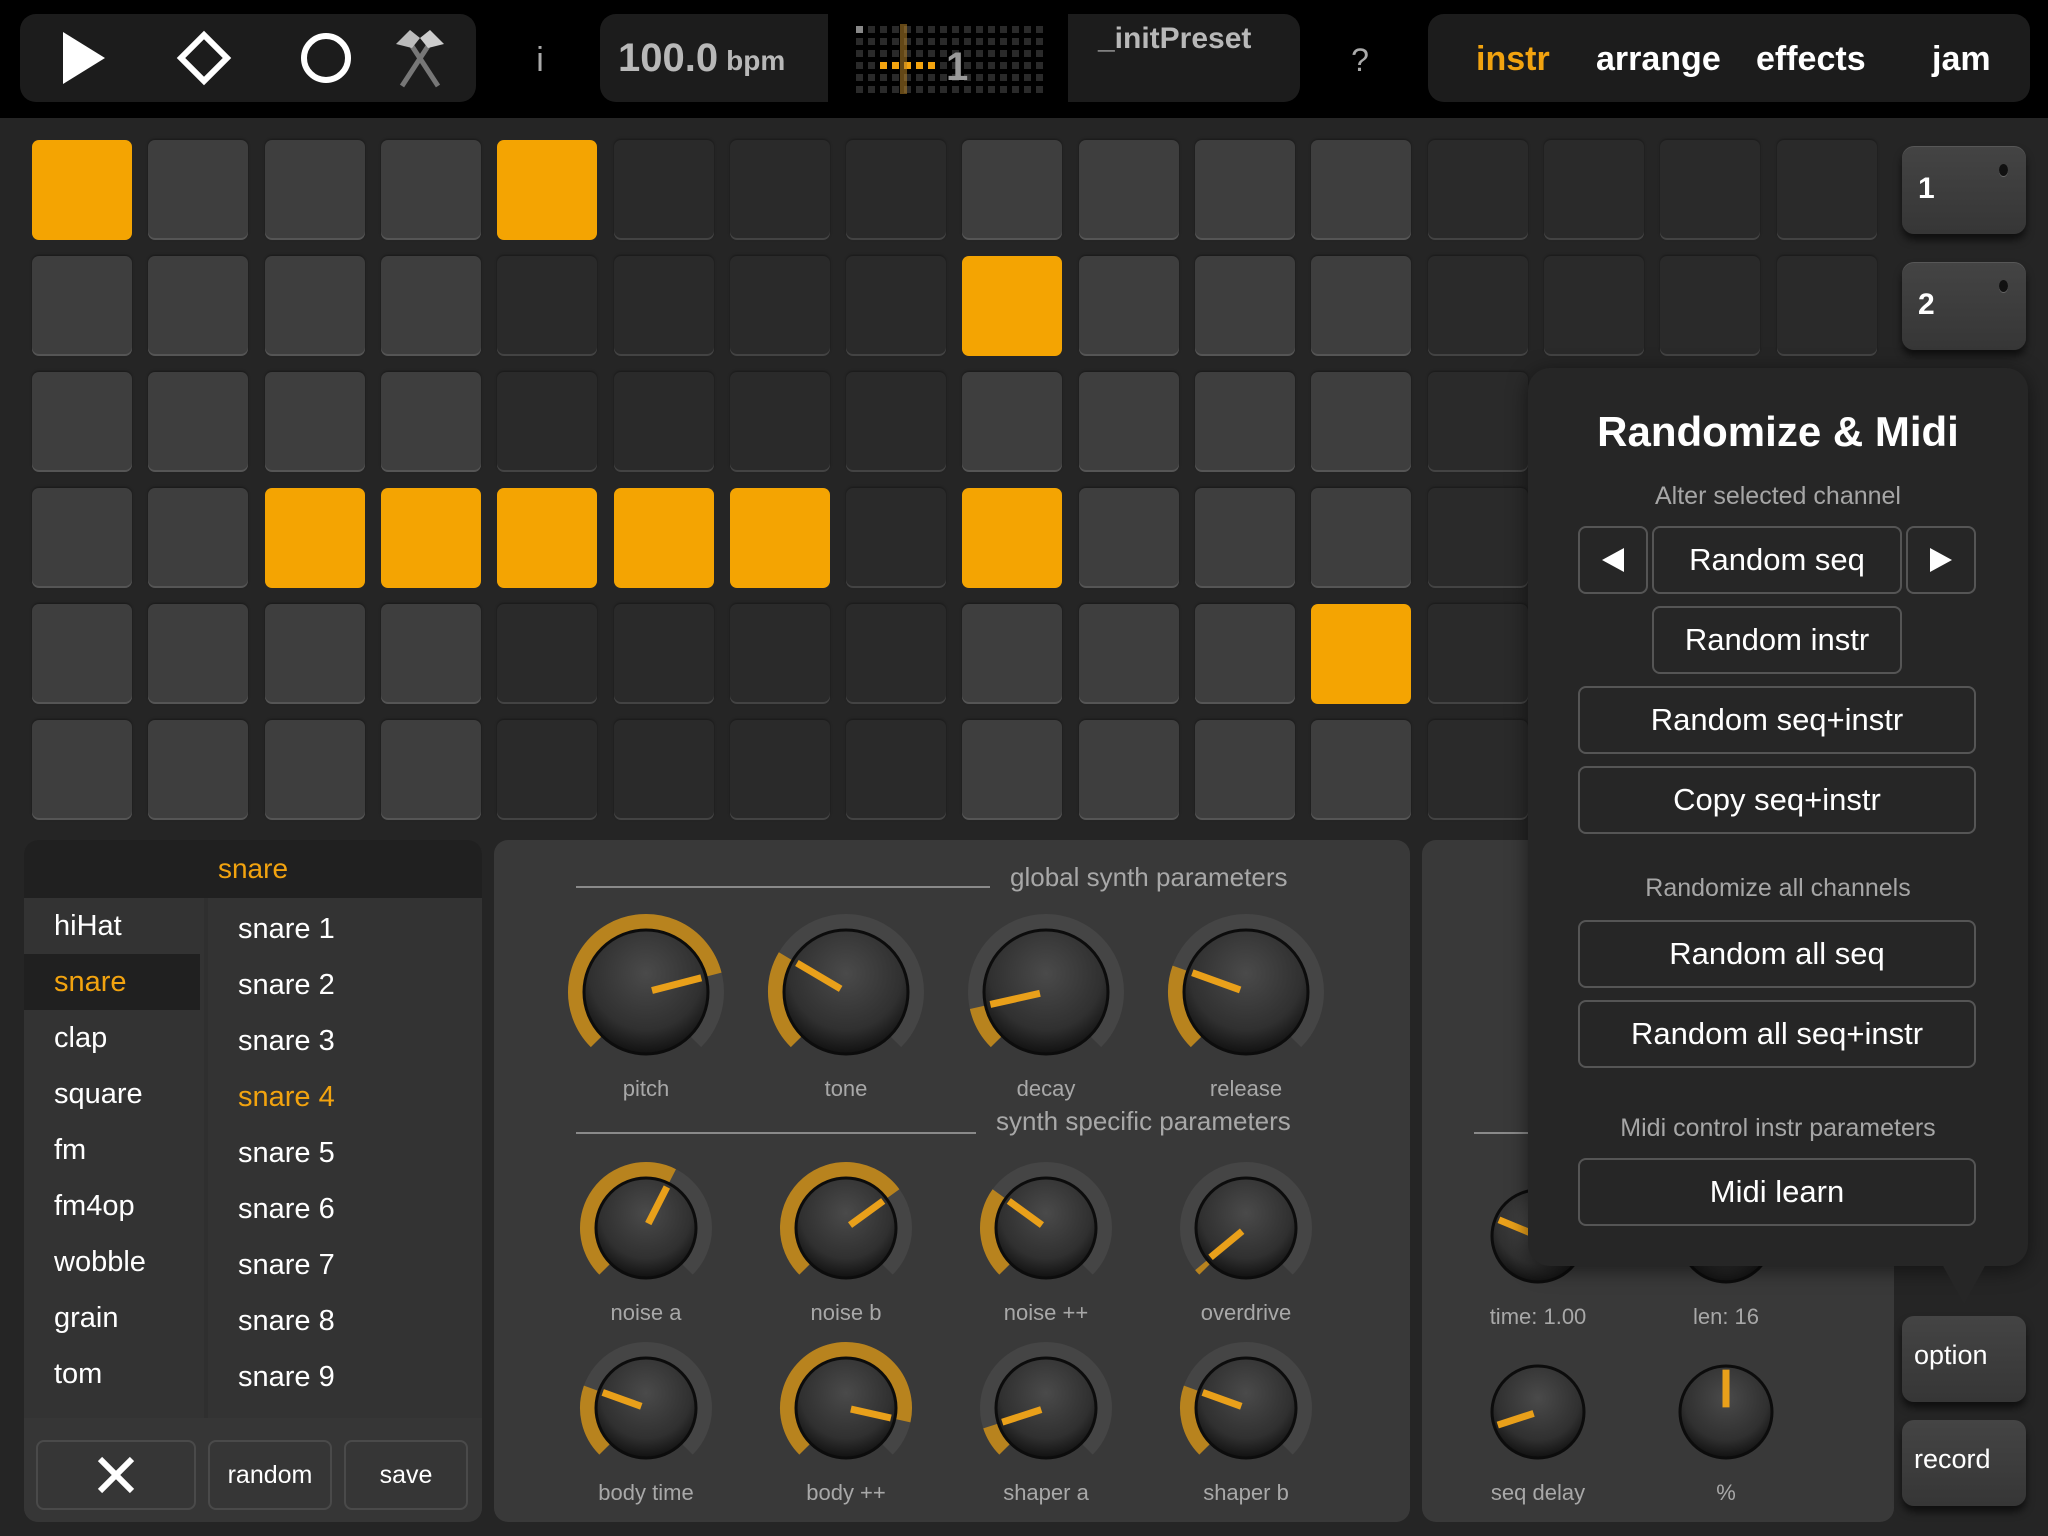  Describe the element at coordinates (1961, 58) in the screenshot. I see `tab-jam: jam` at that location.